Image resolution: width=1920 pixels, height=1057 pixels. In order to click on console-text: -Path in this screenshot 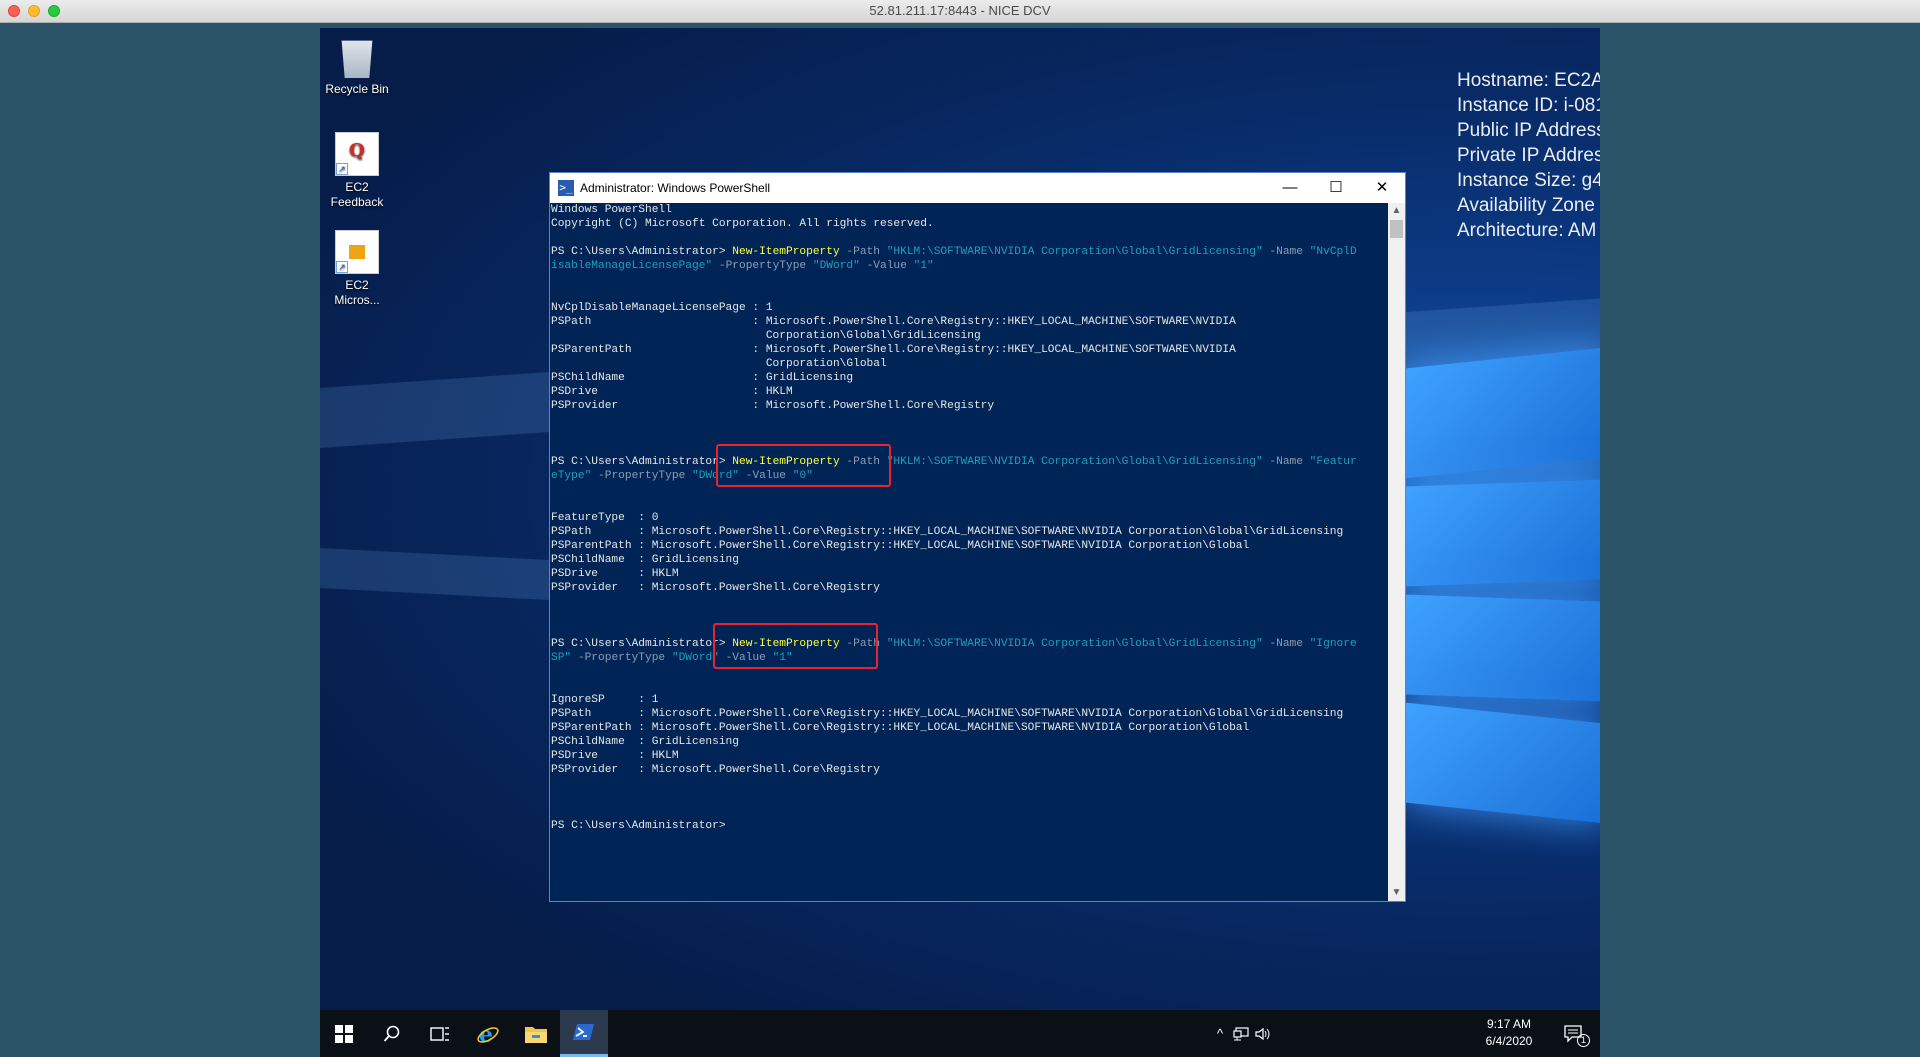, I will do `click(863, 252)`.